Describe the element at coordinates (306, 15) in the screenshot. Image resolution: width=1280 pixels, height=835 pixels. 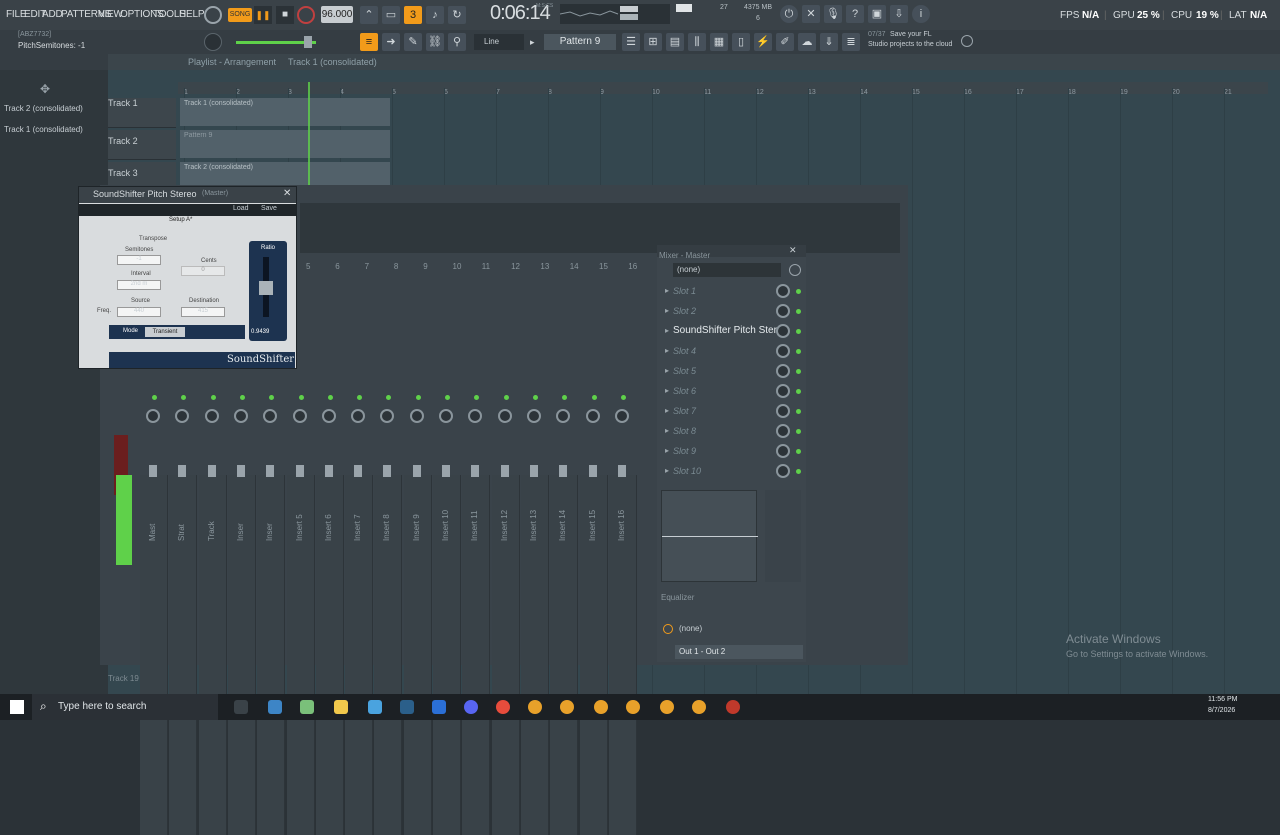
I see `record-button` at that location.